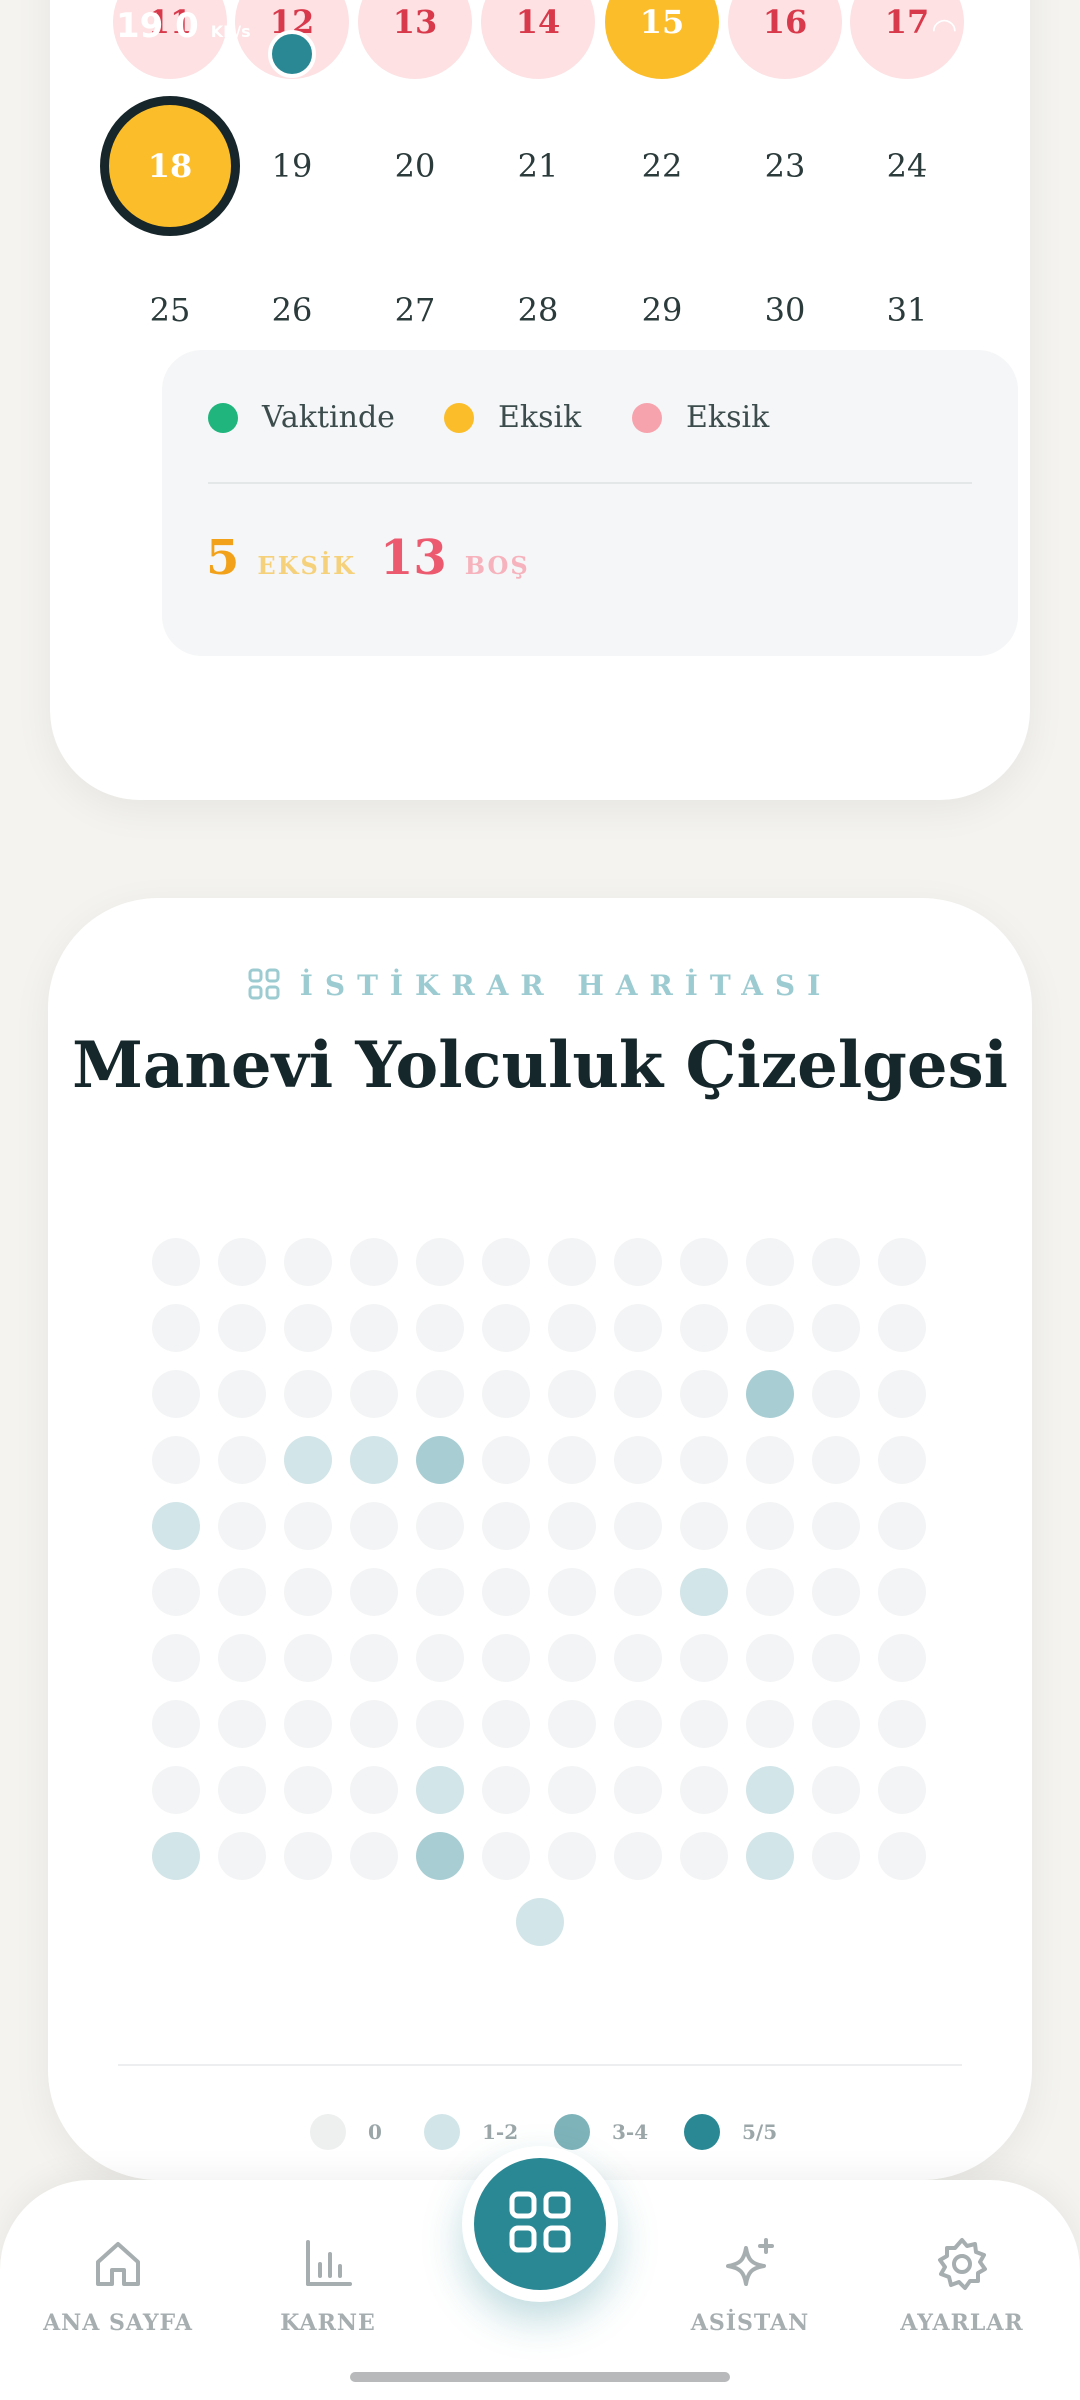 The width and height of the screenshot is (1080, 2400). I want to click on center-fab-button, so click(540, 2224).